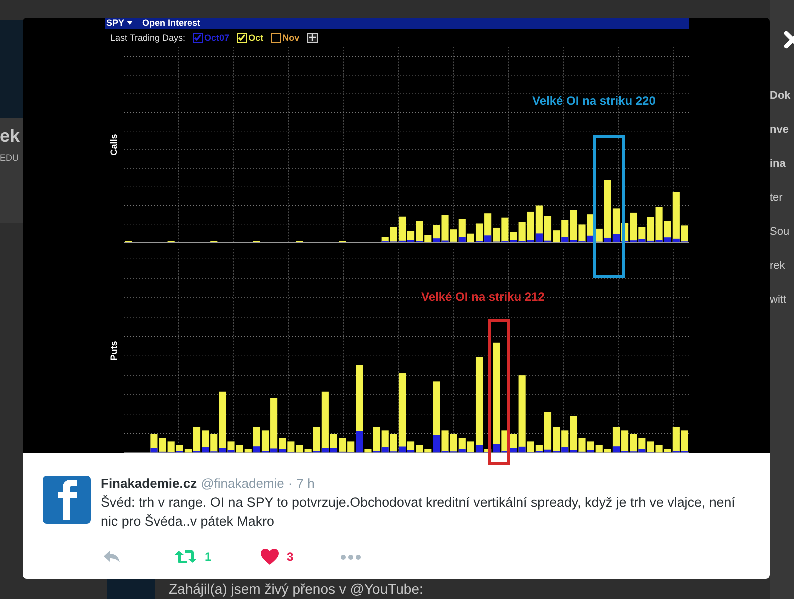 This screenshot has height=599, width=794. Describe the element at coordinates (781, 96) in the screenshot. I see `sidebar-text: Dok` at that location.